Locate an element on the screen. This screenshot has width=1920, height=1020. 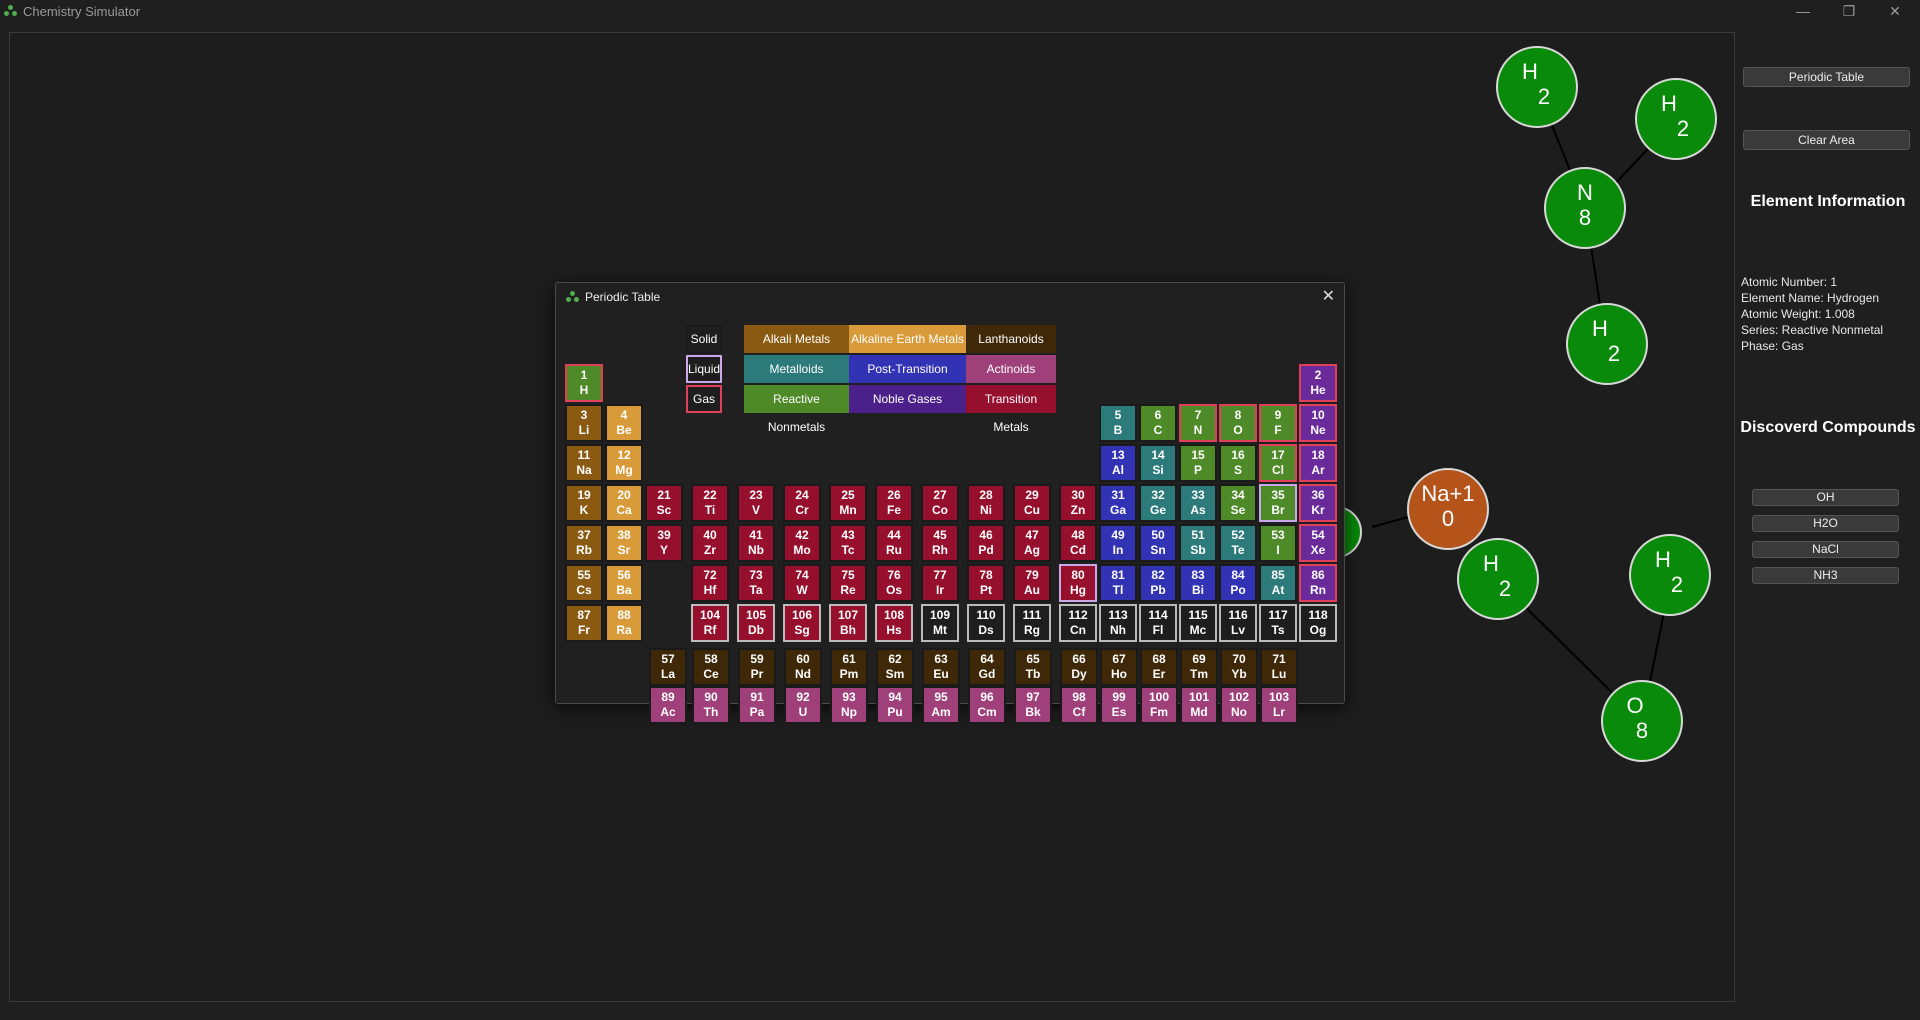
element-cell-os: 76 Os is located at coordinates (894, 583).